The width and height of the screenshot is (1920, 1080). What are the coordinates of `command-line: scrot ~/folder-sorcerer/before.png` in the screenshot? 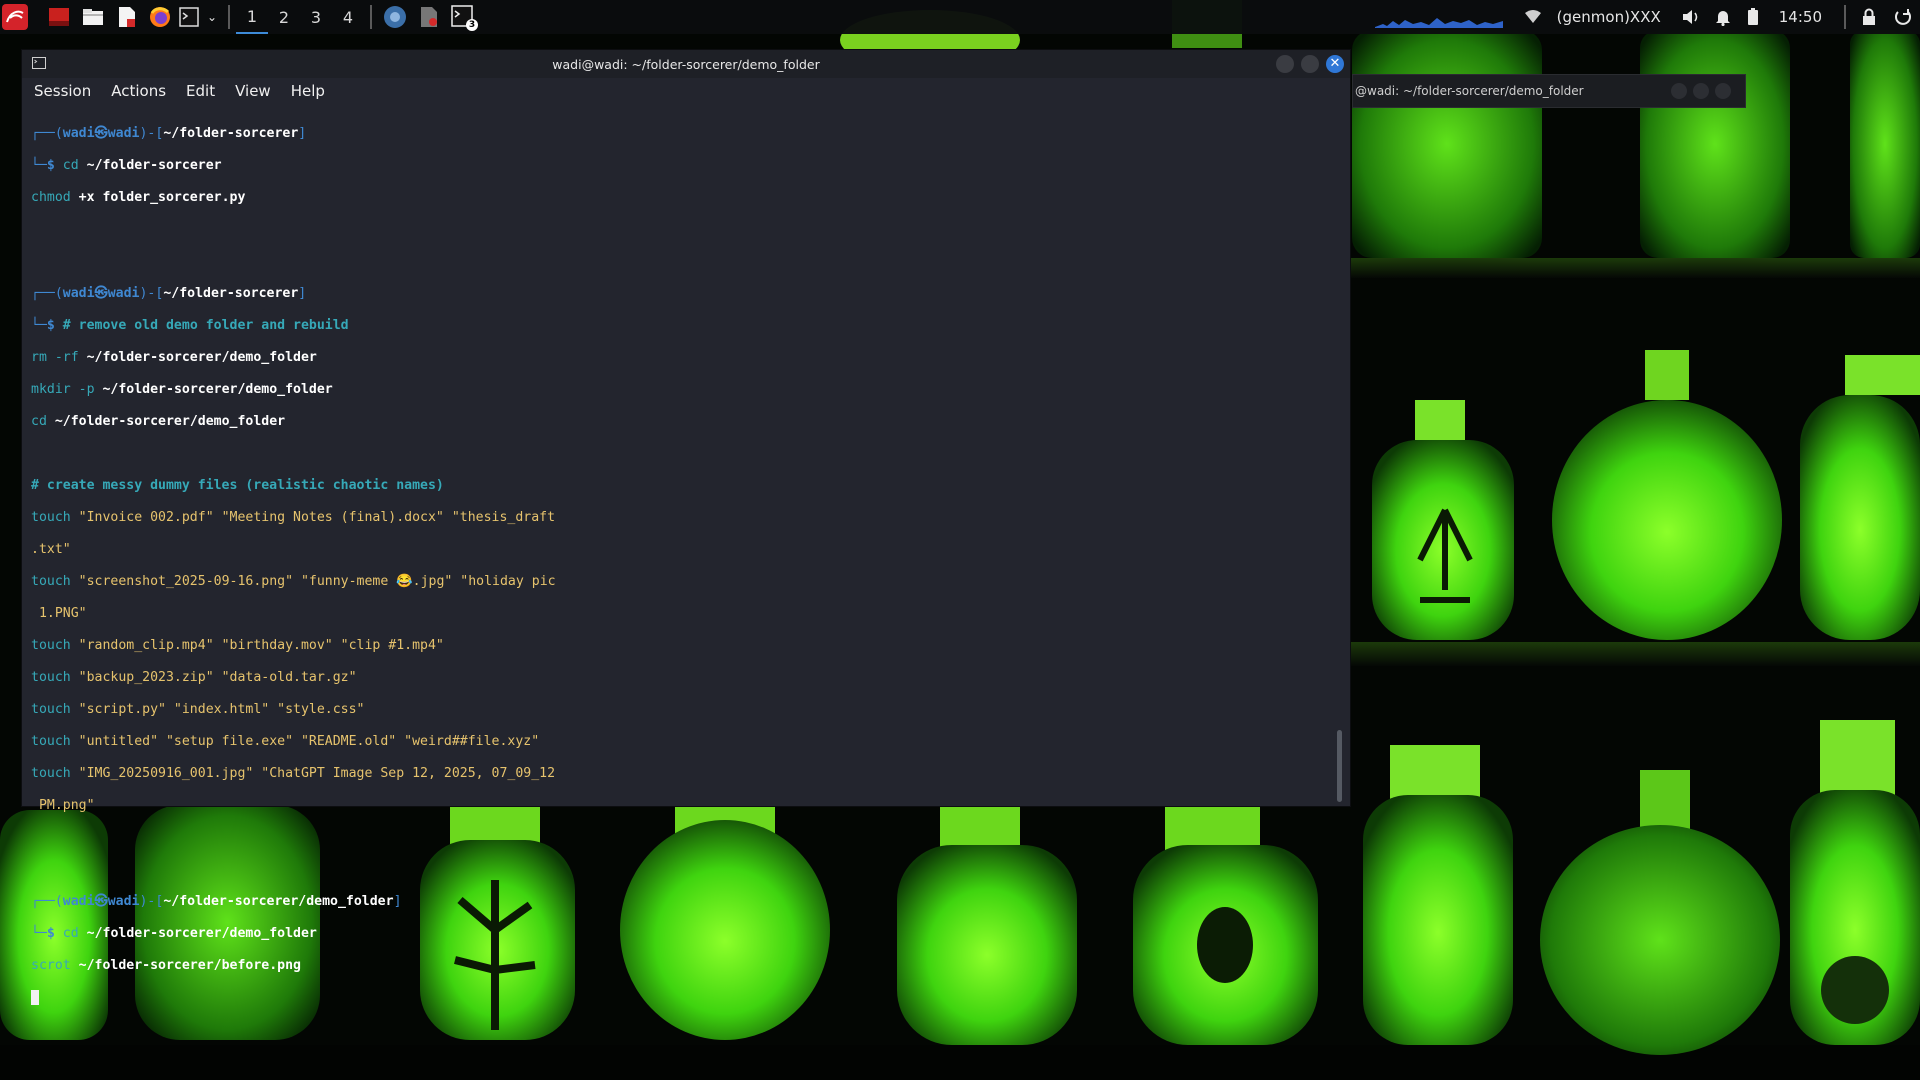 It's located at (166, 965).